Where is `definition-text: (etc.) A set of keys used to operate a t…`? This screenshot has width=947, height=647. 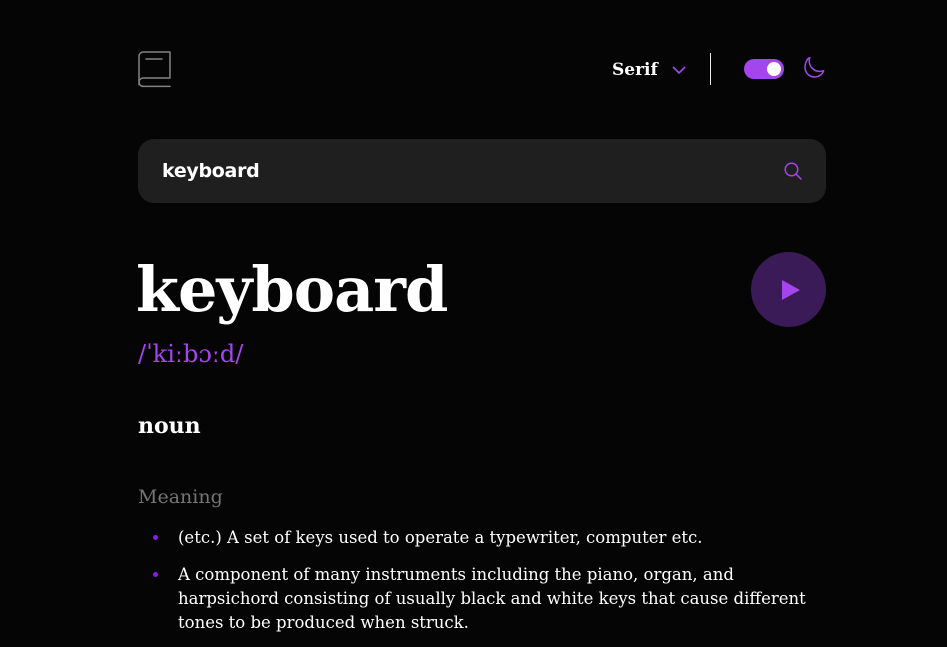 definition-text: (etc.) A set of keys used to operate a t… is located at coordinates (440, 537).